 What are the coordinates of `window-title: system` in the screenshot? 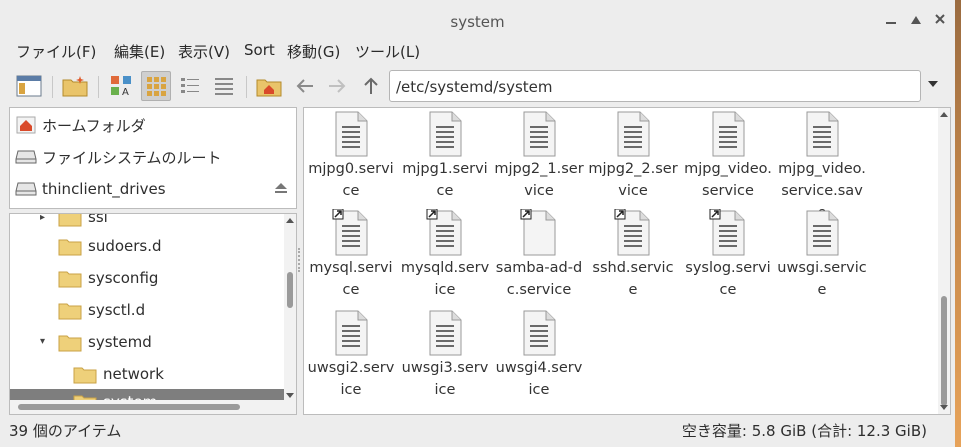 It's located at (477, 22).